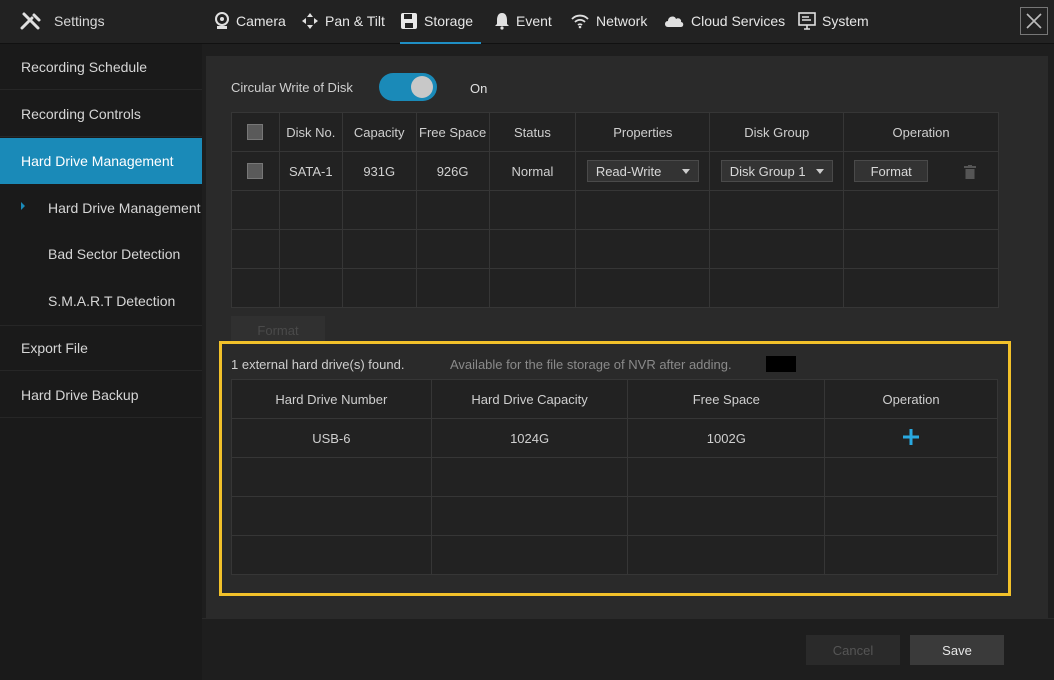  I want to click on sidebar-item-label: Export File, so click(54, 348).